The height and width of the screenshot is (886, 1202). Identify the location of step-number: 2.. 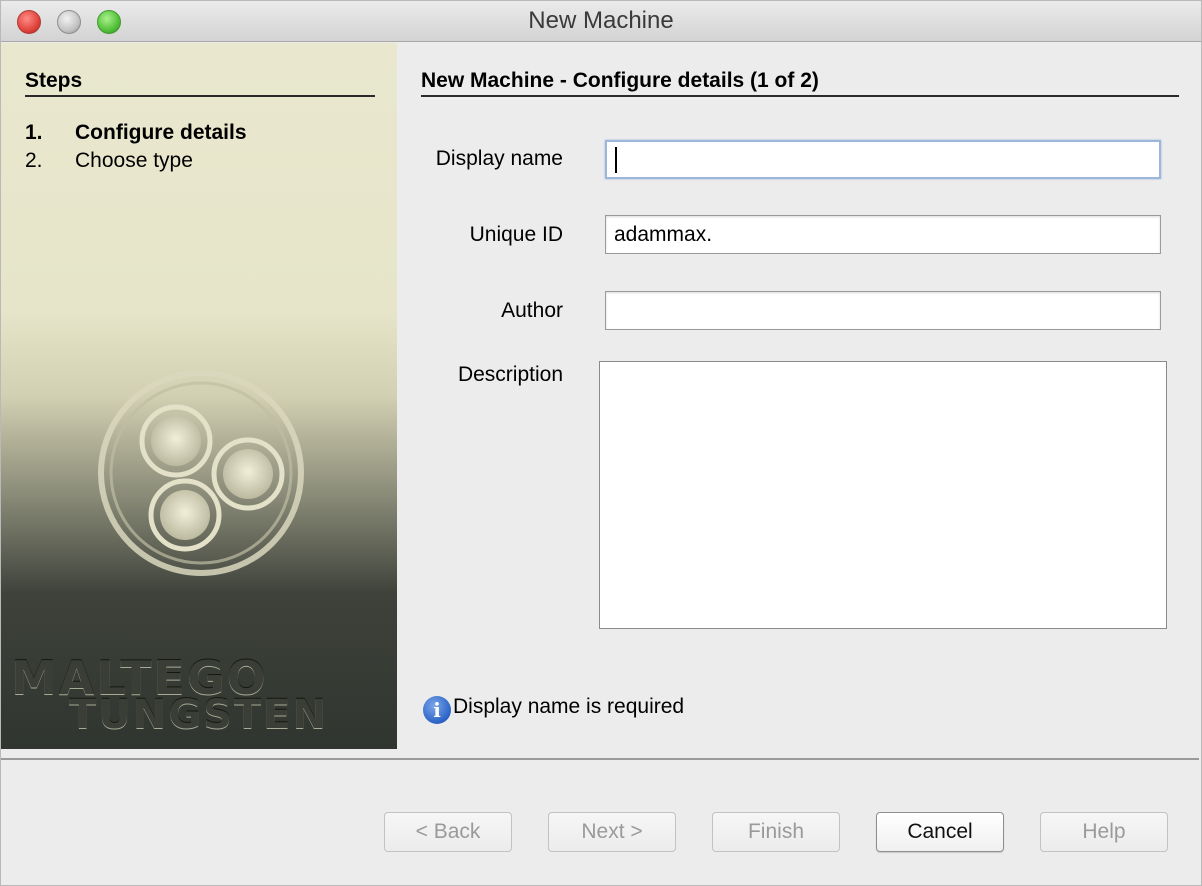
(34, 160).